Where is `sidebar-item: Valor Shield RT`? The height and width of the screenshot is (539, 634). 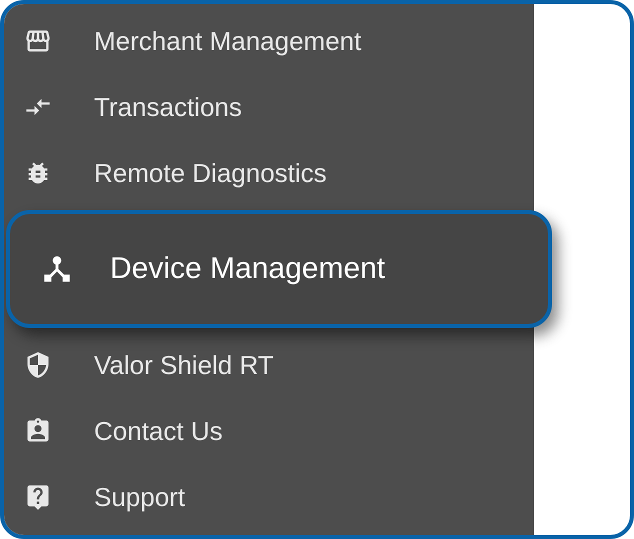 sidebar-item: Valor Shield RT is located at coordinates (269, 365).